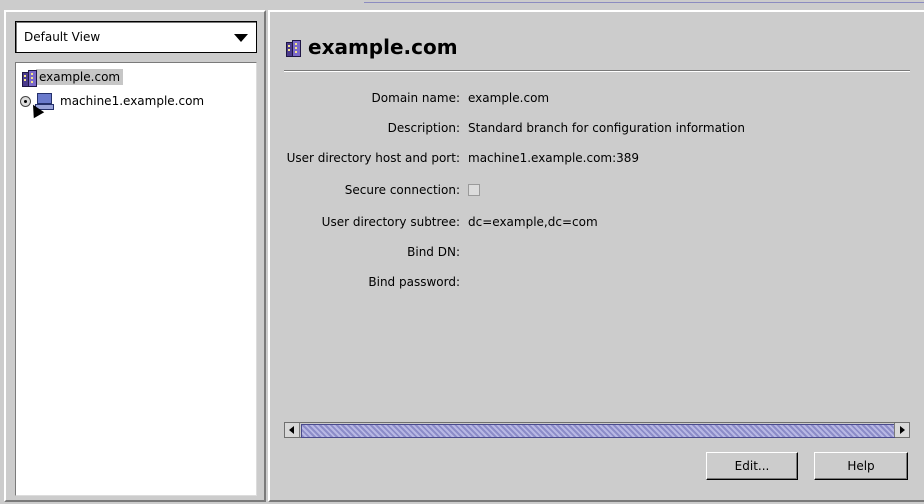  Describe the element at coordinates (25, 101) in the screenshot. I see `expand-node-icon` at that location.